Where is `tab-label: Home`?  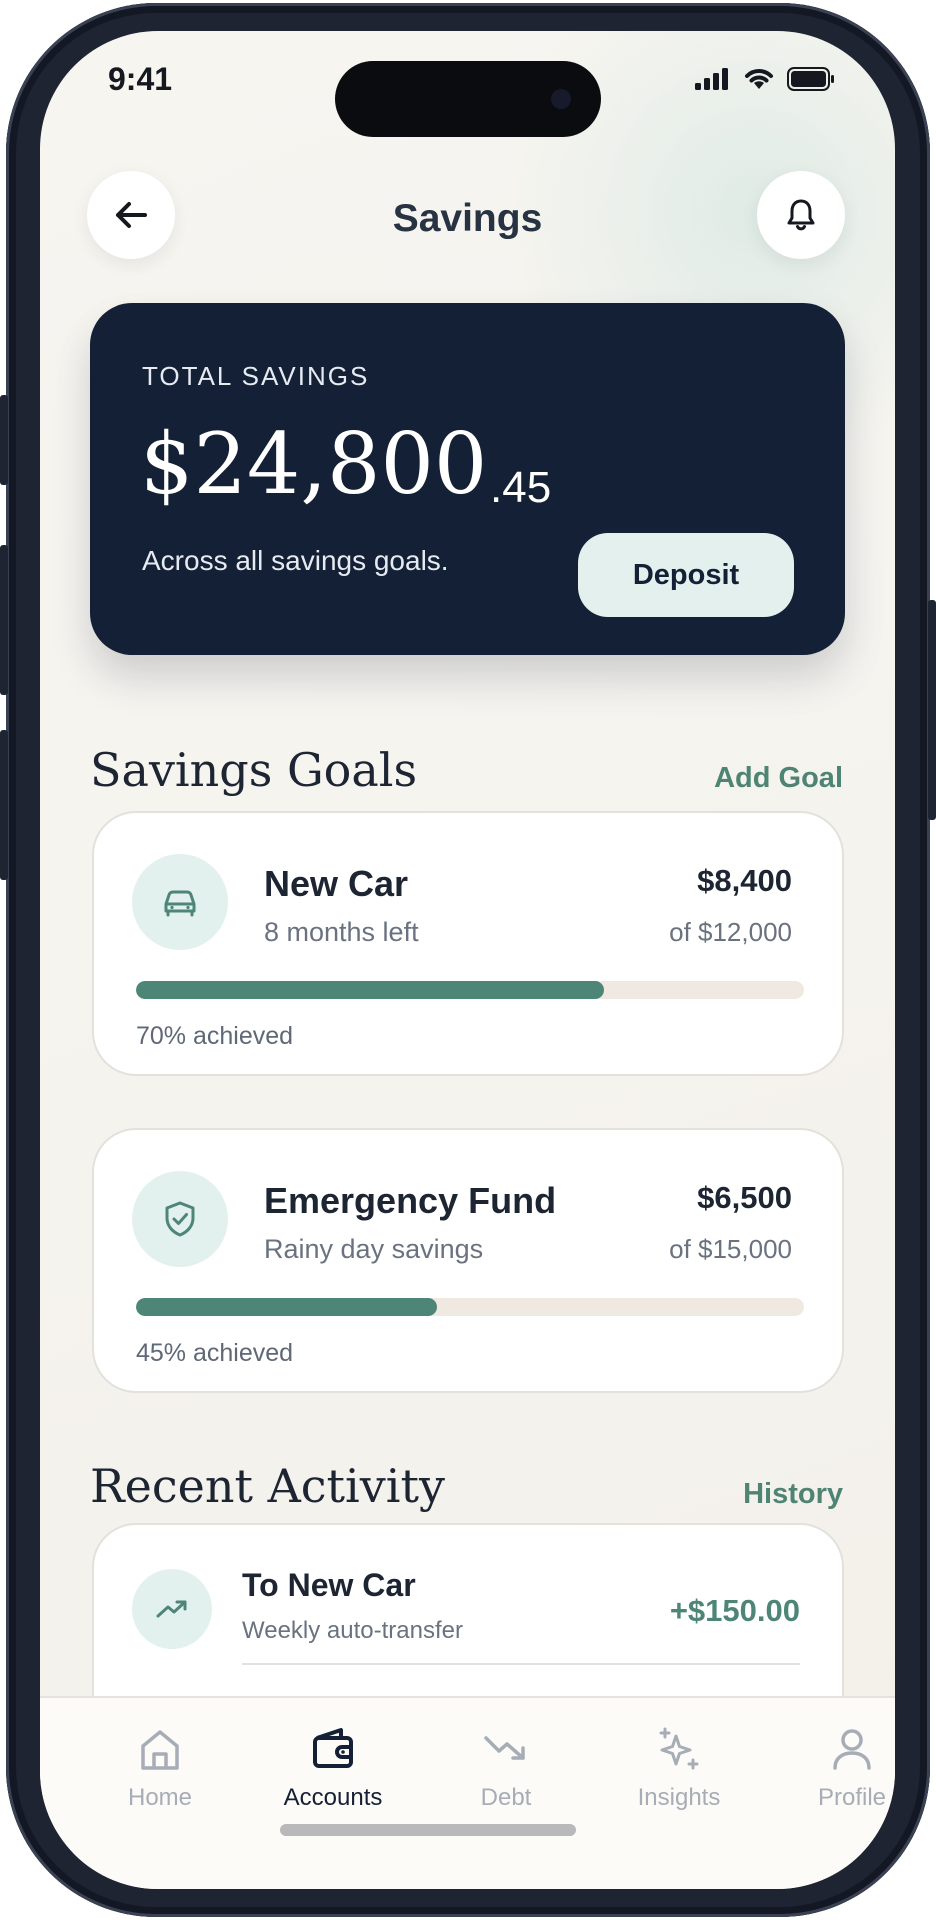
tab-label: Home is located at coordinates (160, 1797).